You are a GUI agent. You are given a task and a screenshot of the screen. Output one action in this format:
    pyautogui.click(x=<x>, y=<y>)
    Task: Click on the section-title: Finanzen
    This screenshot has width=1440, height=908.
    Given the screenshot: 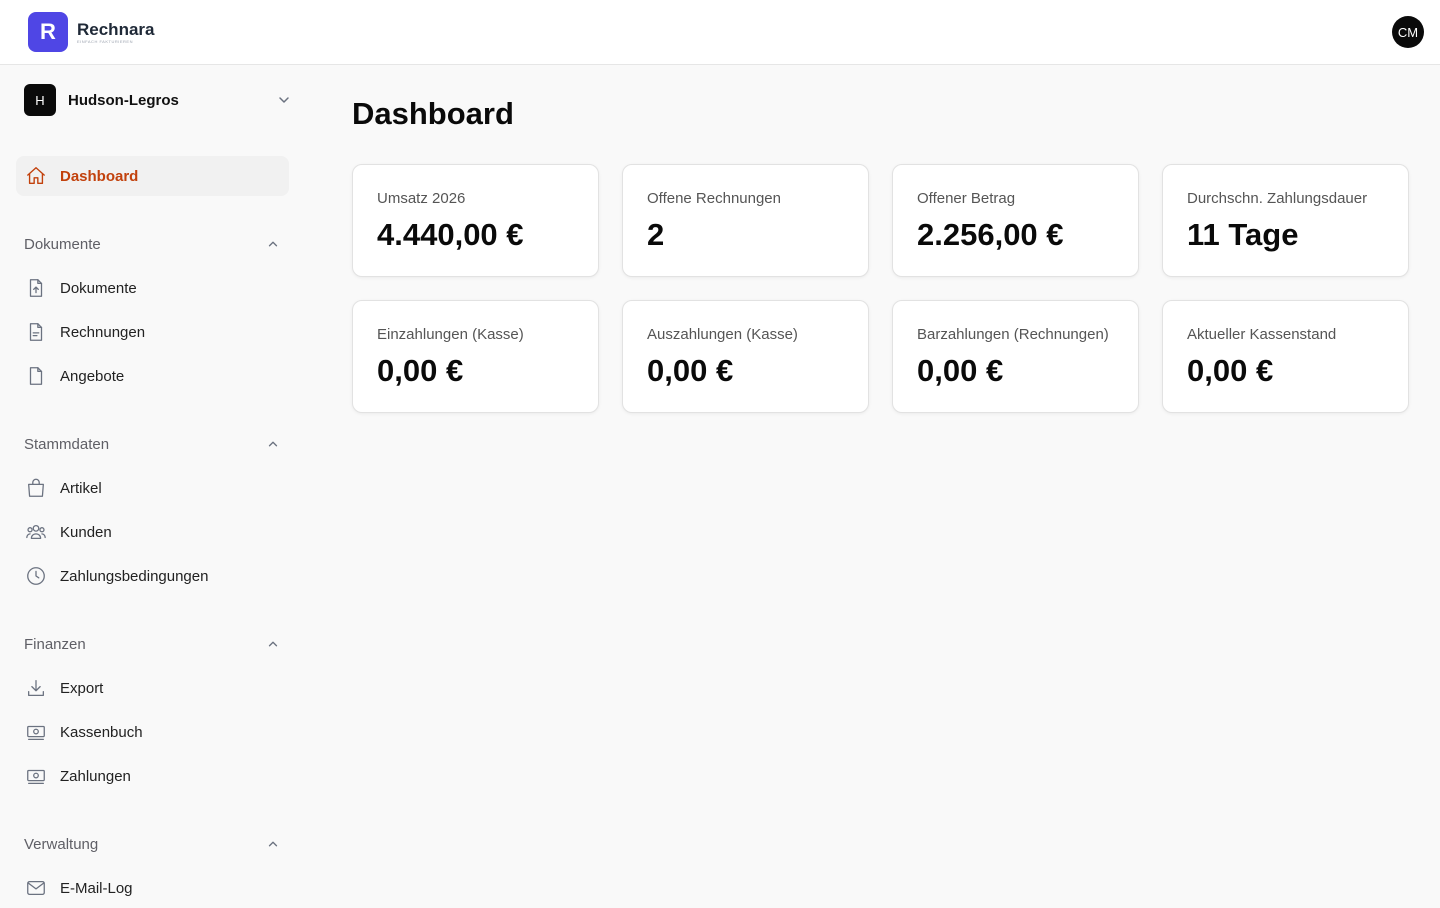 What is the action you would take?
    pyautogui.click(x=55, y=644)
    